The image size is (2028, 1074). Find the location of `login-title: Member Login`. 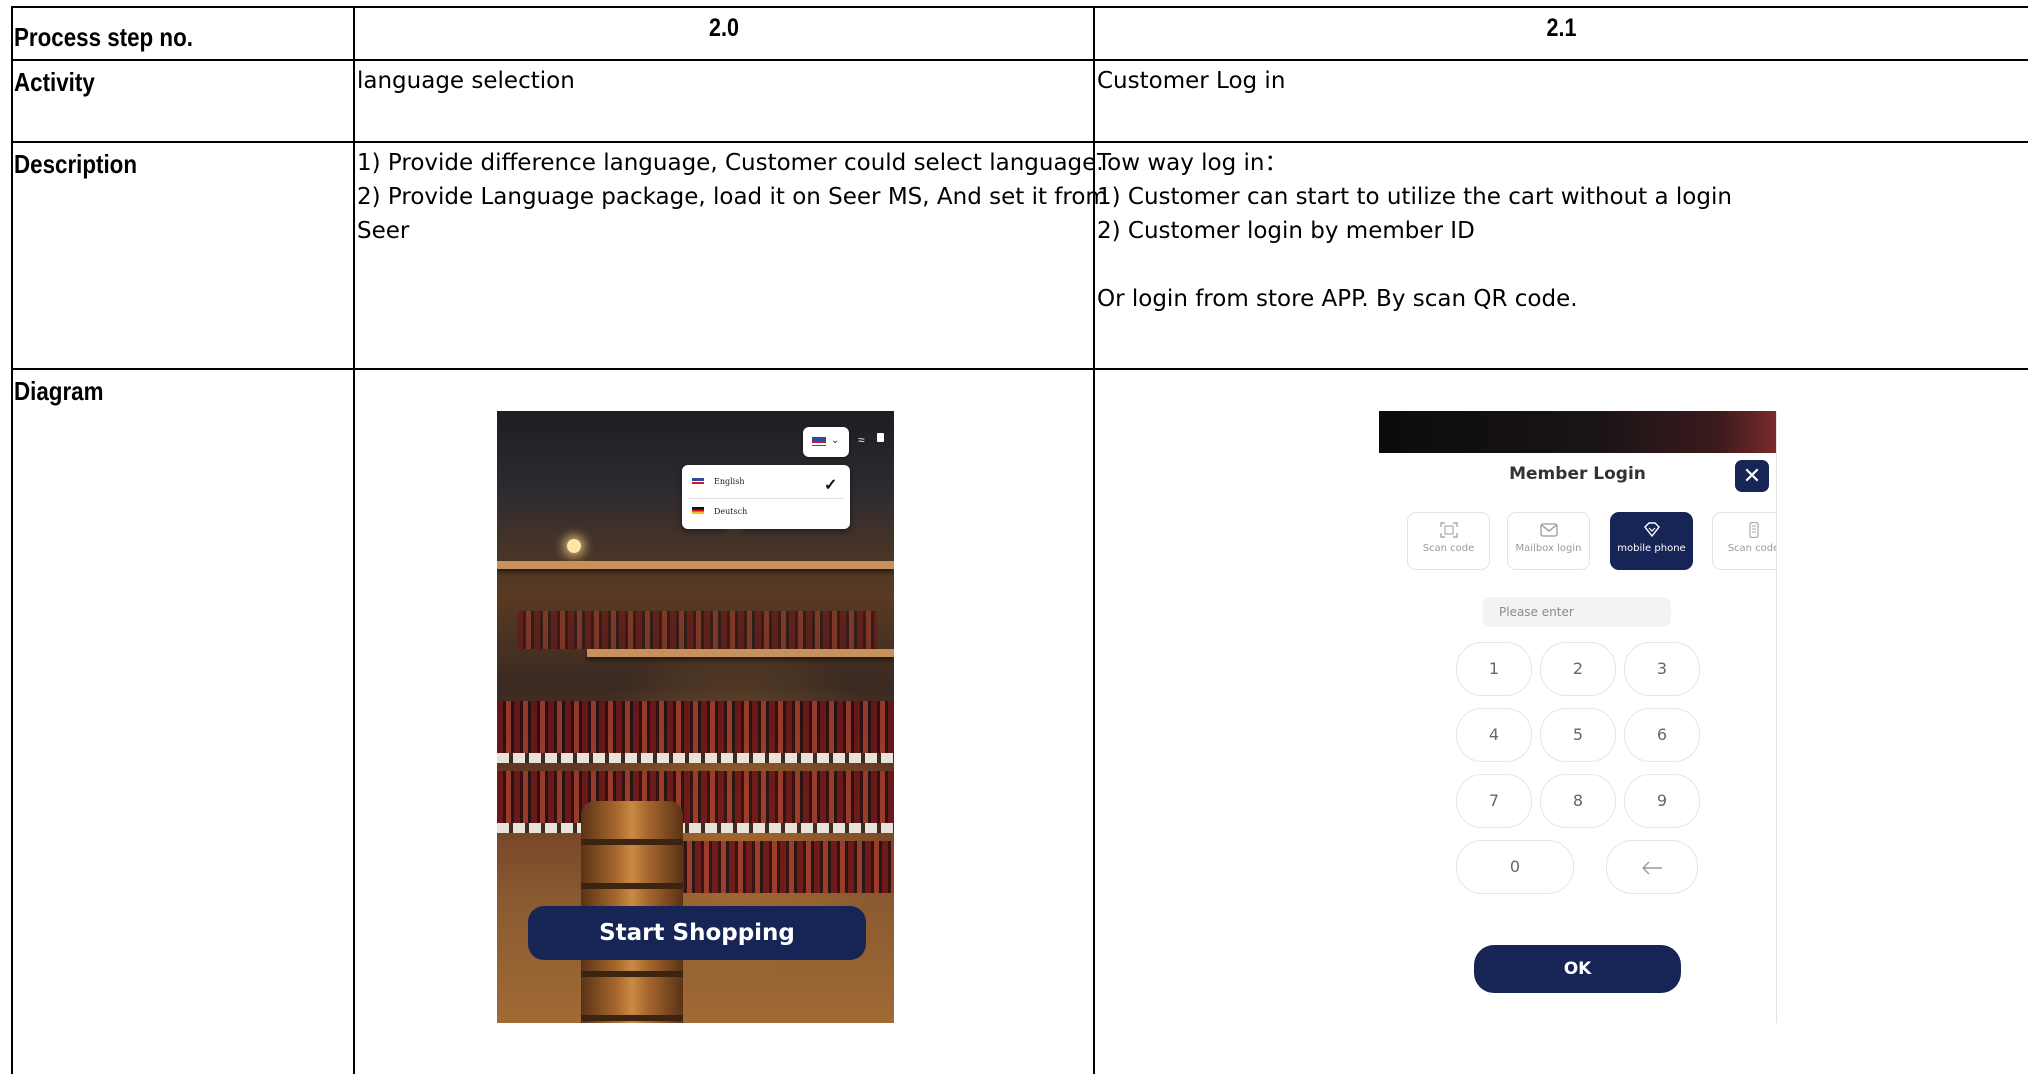

login-title: Member Login is located at coordinates (1577, 474).